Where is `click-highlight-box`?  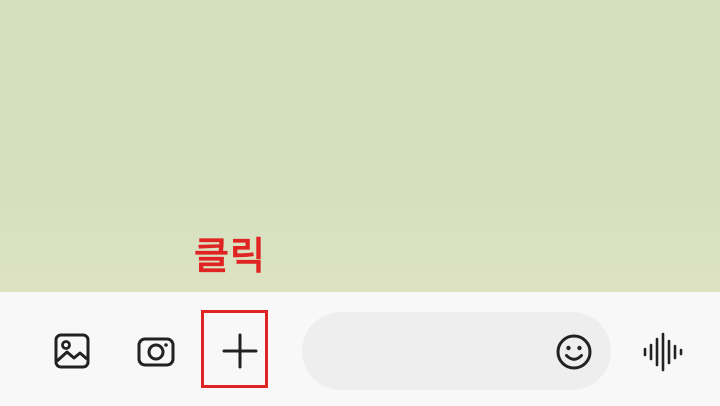
click-highlight-box is located at coordinates (234, 349).